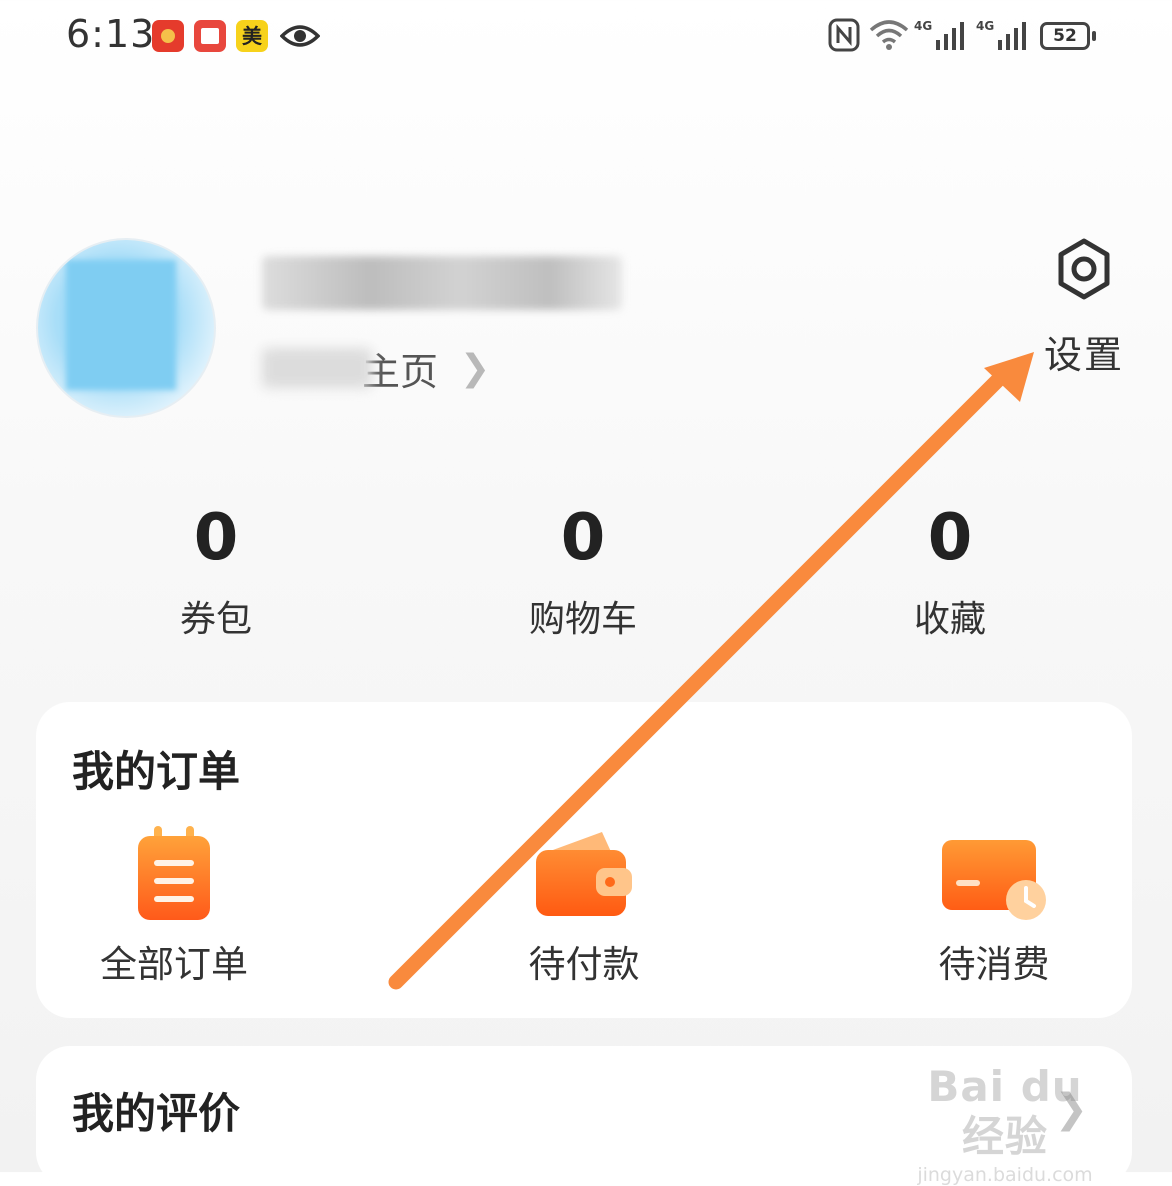  What do you see at coordinates (1005, 1111) in the screenshot?
I see `watermark-logo: Bai du 经验` at bounding box center [1005, 1111].